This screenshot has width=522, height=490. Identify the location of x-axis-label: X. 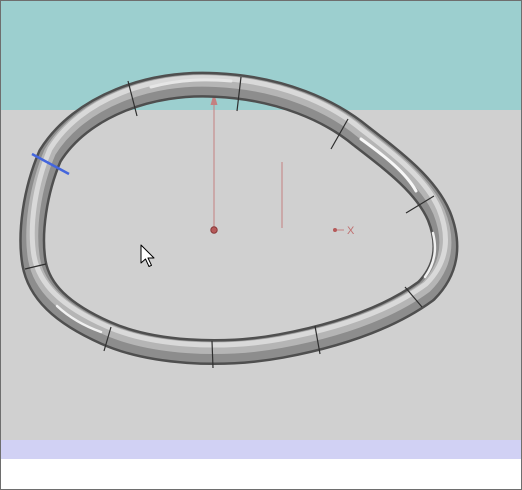
(351, 231).